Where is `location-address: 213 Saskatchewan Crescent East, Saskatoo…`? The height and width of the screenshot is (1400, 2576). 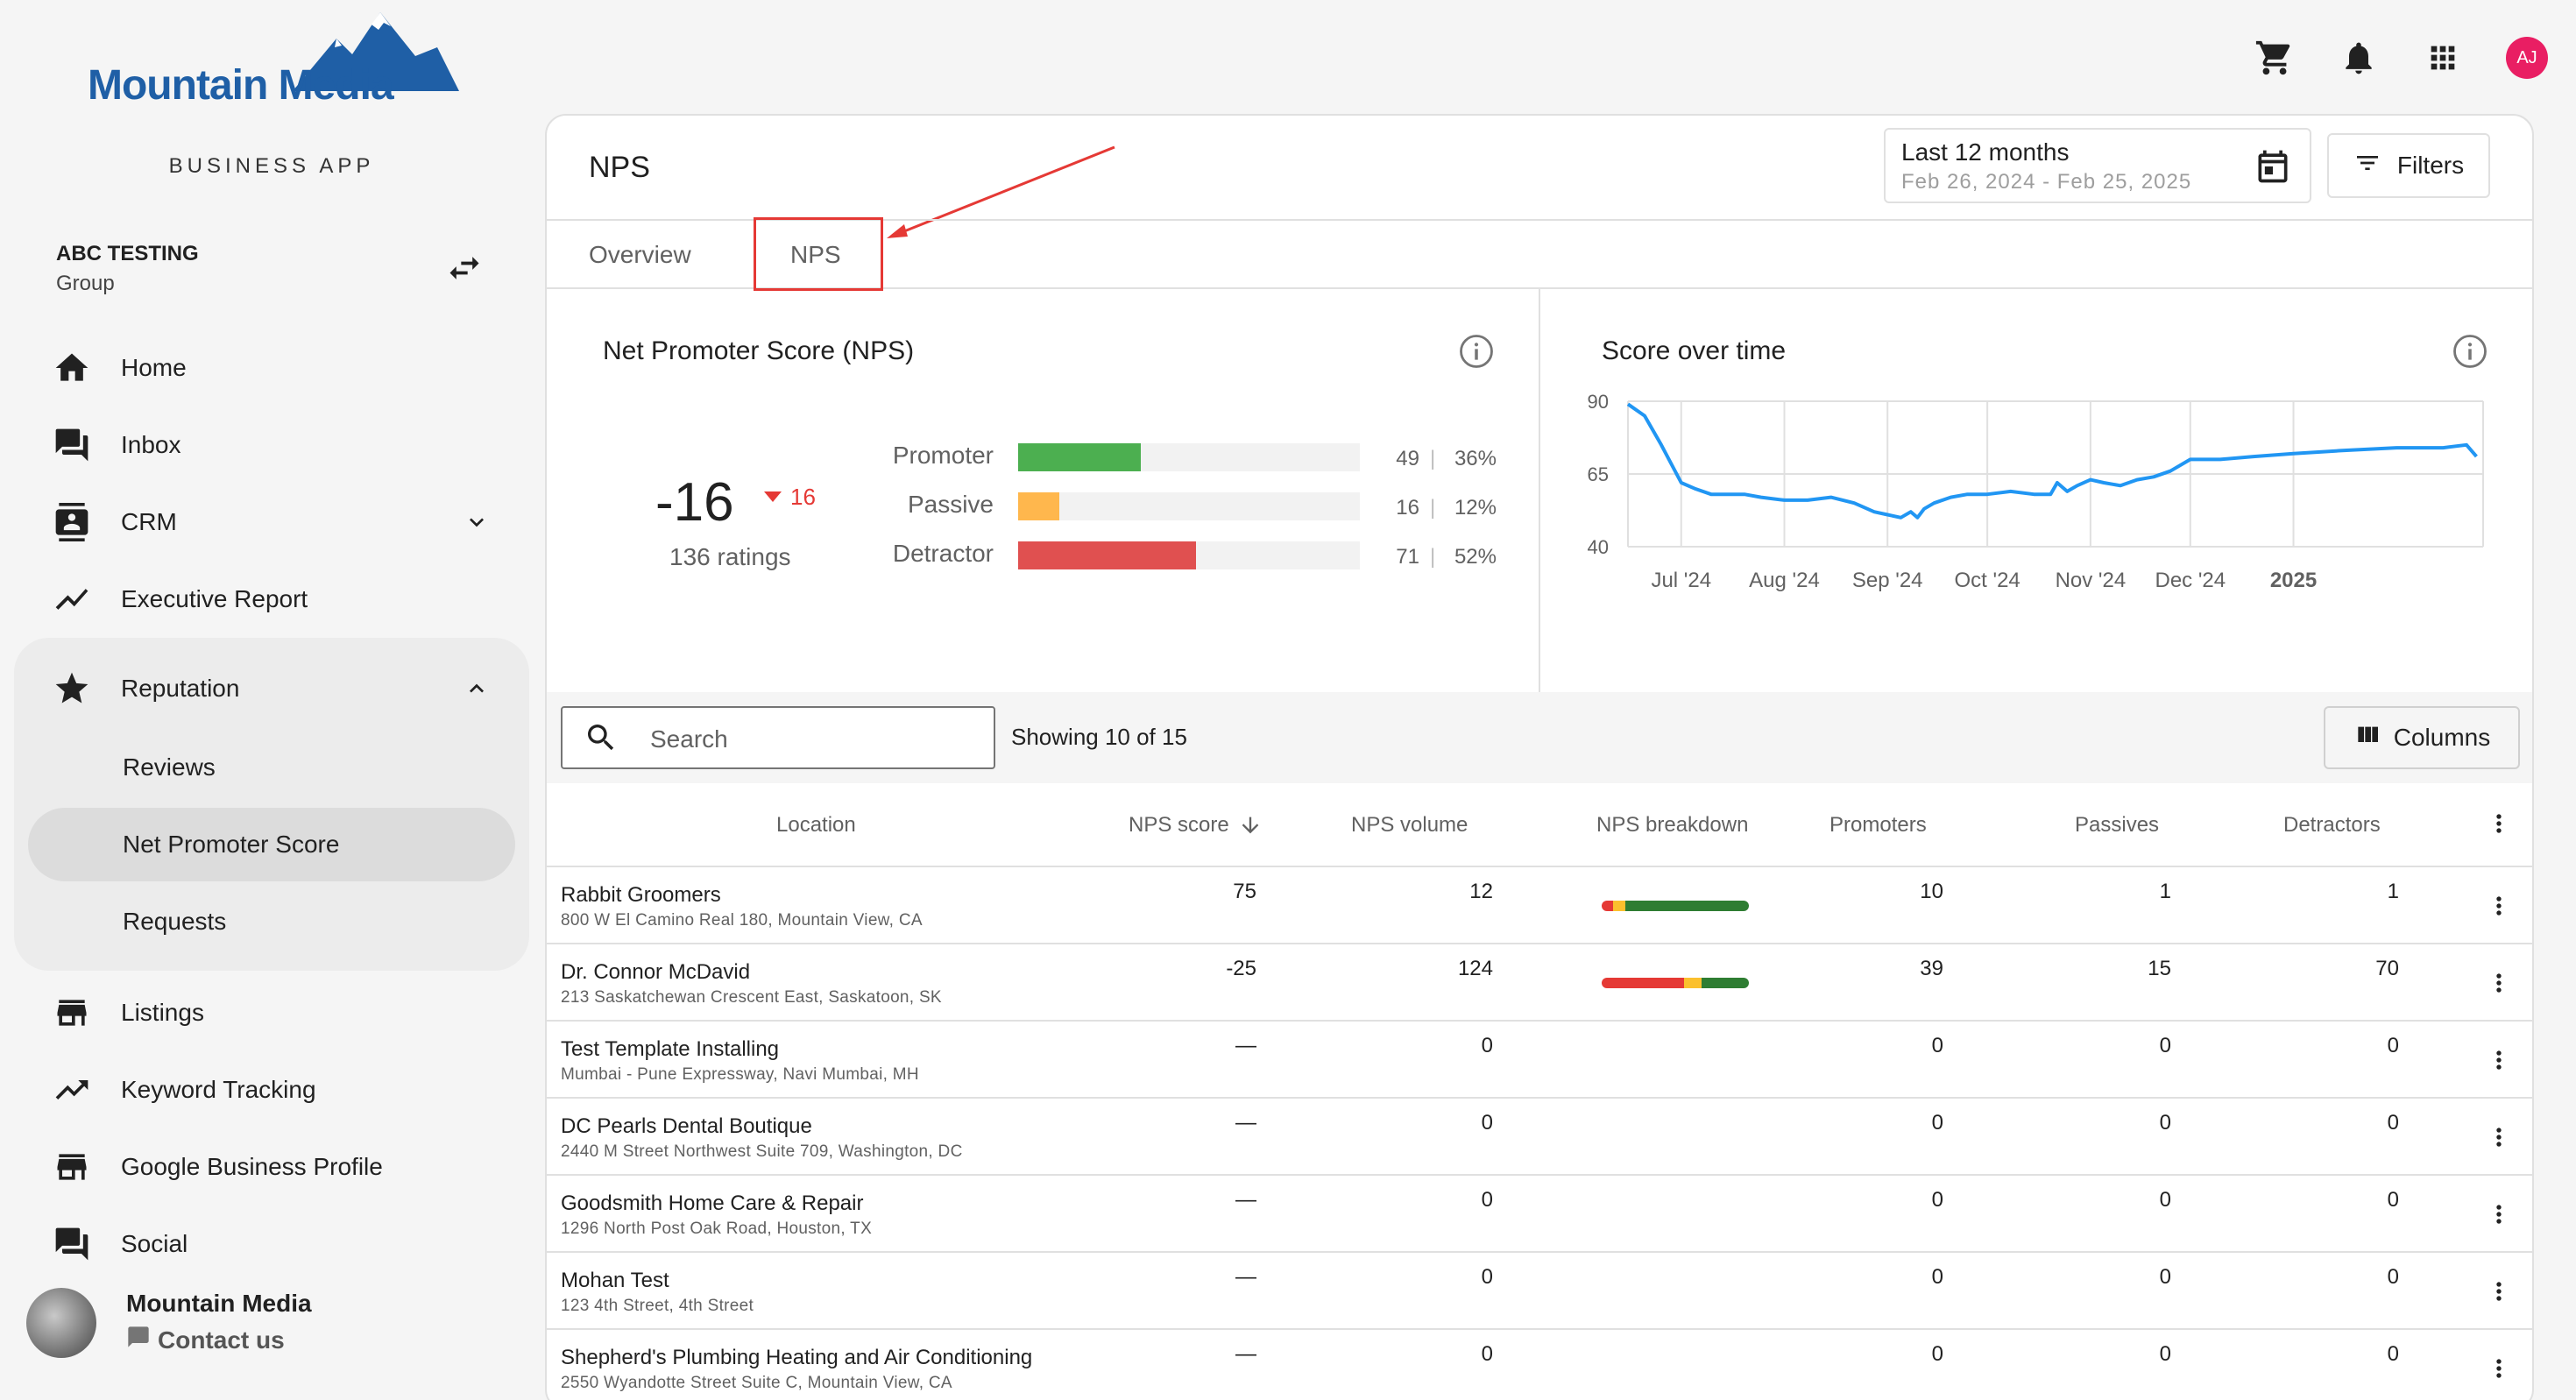
location-address: 213 Saskatchewan Crescent East, Saskatoo… is located at coordinates (751, 997).